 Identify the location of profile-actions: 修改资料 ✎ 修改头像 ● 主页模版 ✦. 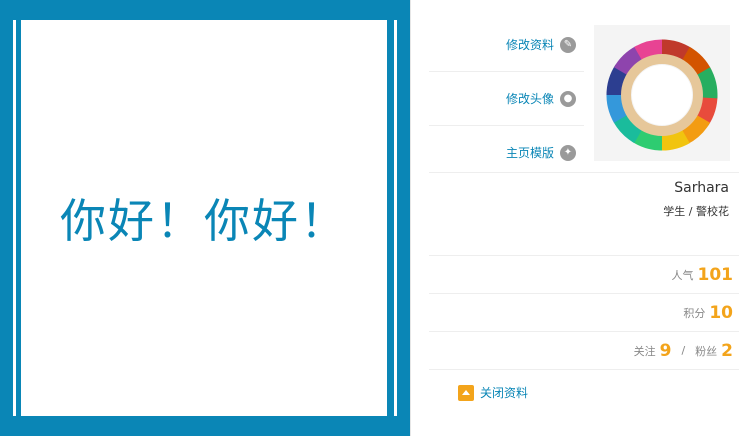
(506, 98).